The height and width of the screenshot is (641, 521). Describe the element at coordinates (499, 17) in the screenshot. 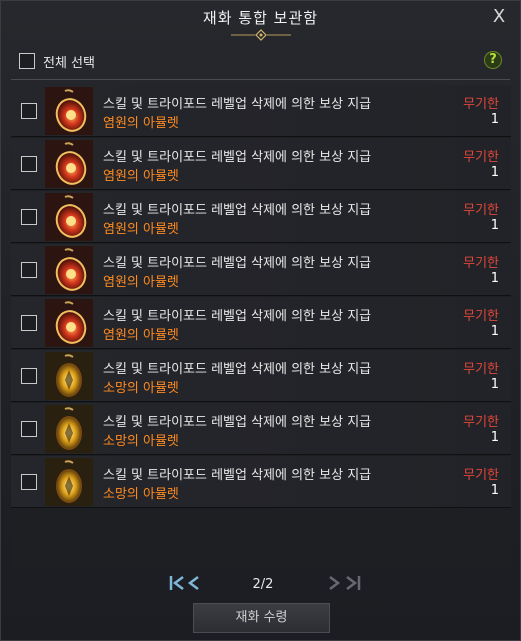

I see `close-button: X` at that location.